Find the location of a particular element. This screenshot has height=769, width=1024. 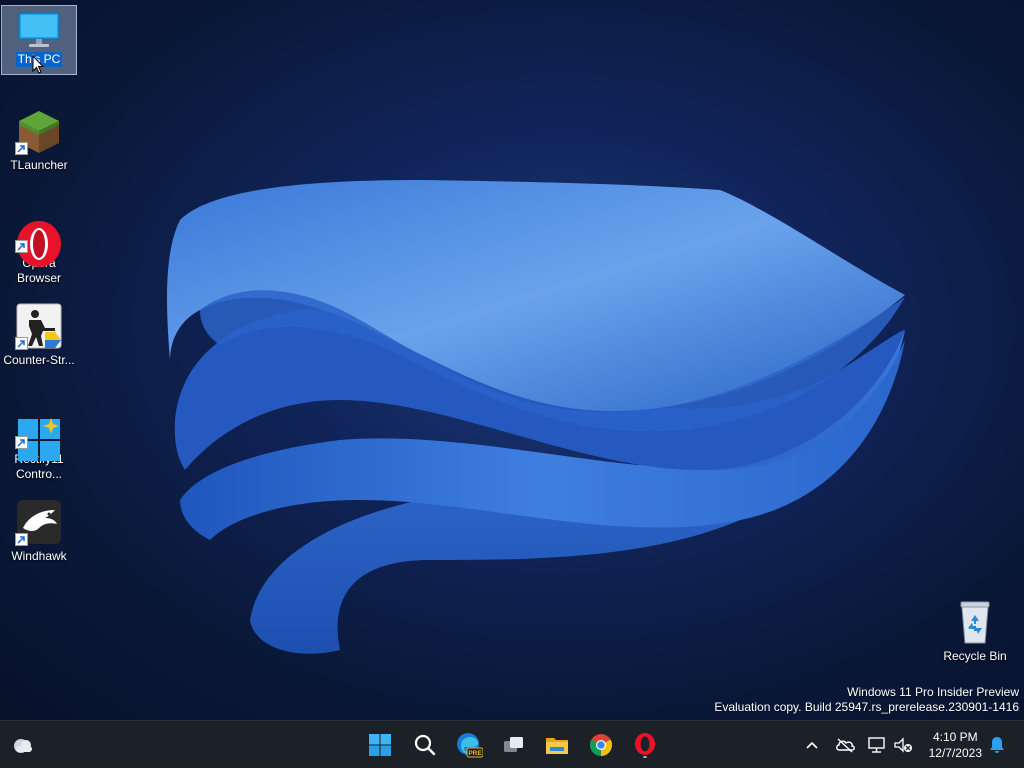

task-view-icon is located at coordinates (513, 744).